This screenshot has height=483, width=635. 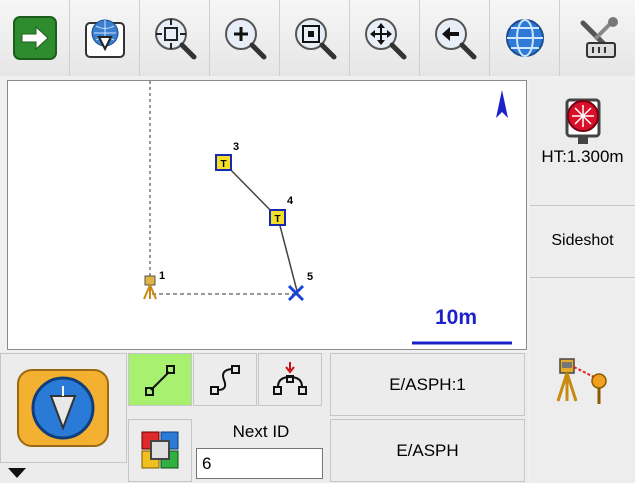 I want to click on download-globe-icon, so click(x=104, y=38).